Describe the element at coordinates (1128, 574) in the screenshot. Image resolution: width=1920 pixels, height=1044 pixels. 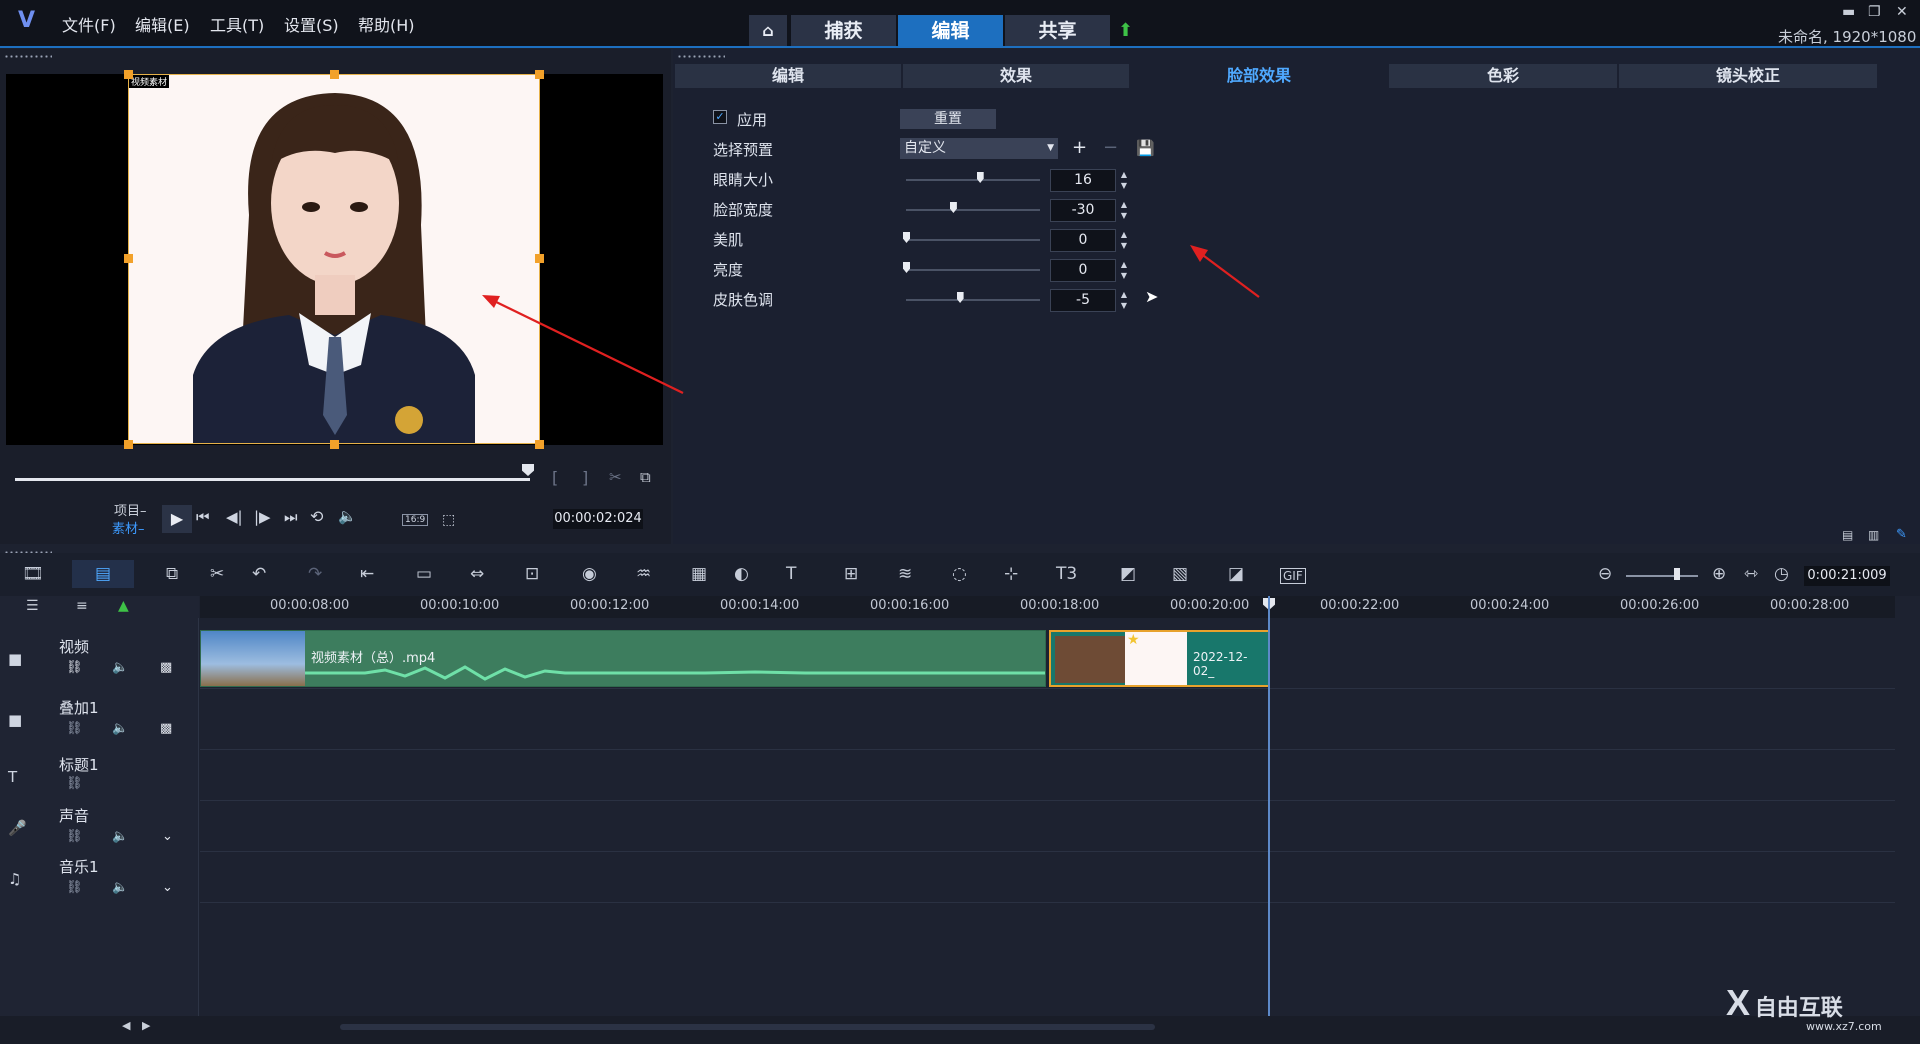
I see `color-grading-icon: ◩` at that location.